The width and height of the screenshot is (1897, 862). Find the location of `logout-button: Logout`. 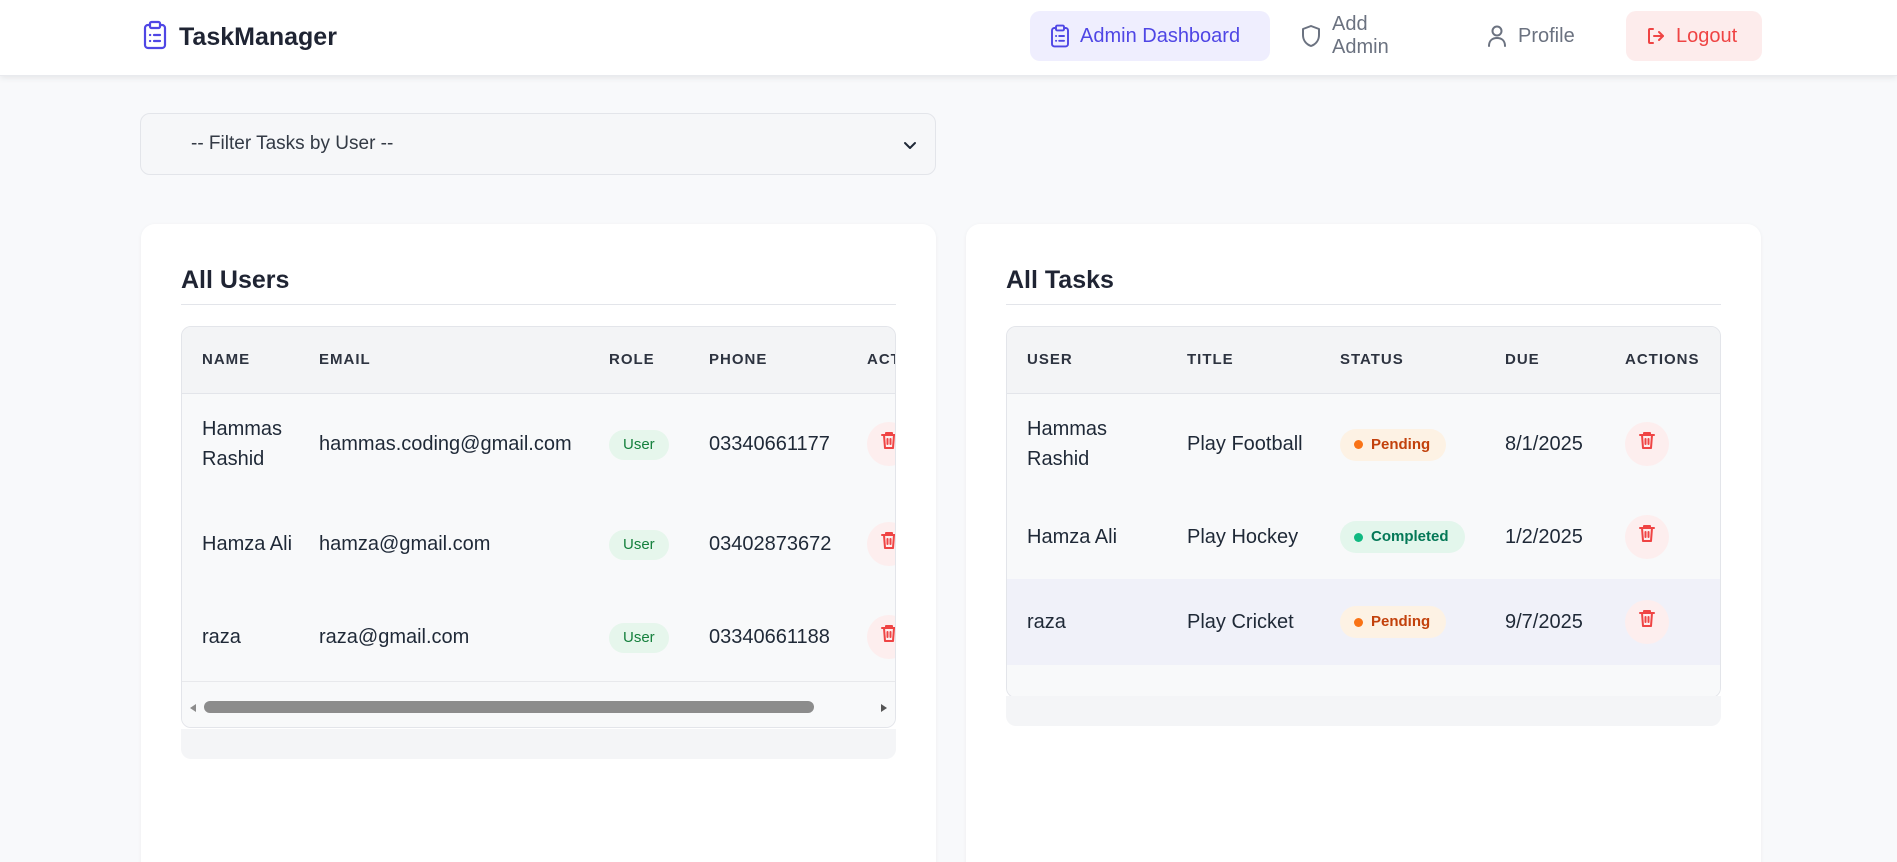

logout-button: Logout is located at coordinates (1694, 36).